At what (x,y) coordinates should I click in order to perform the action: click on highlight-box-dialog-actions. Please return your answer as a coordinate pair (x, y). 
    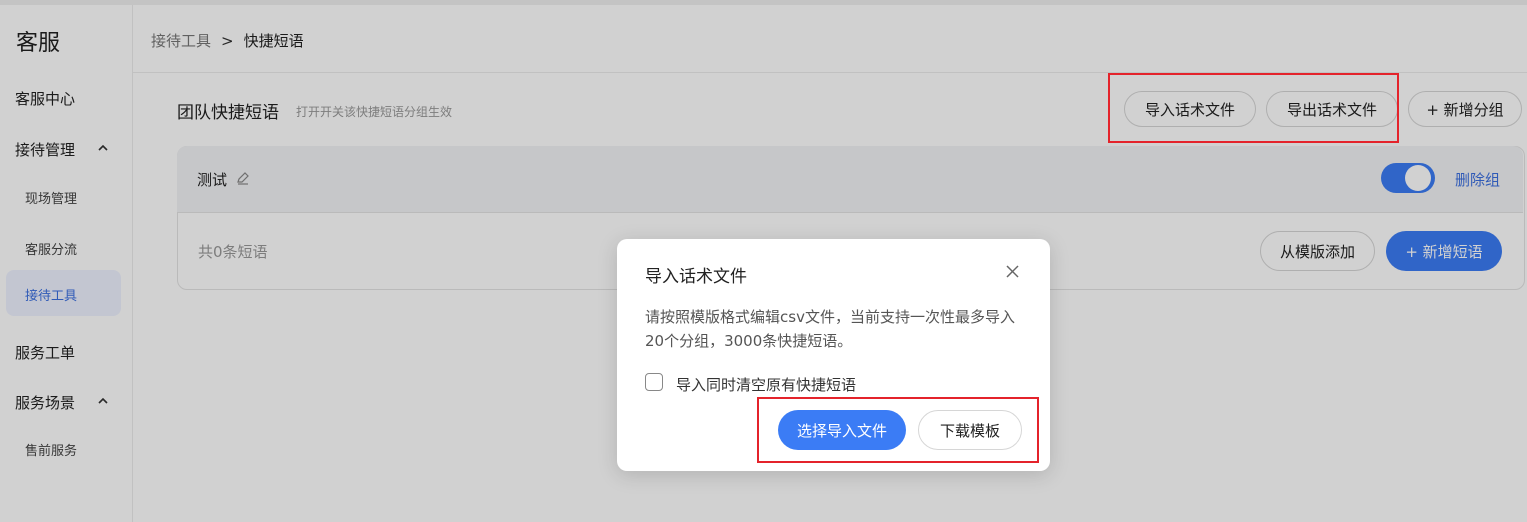
    Looking at the image, I should click on (898, 430).